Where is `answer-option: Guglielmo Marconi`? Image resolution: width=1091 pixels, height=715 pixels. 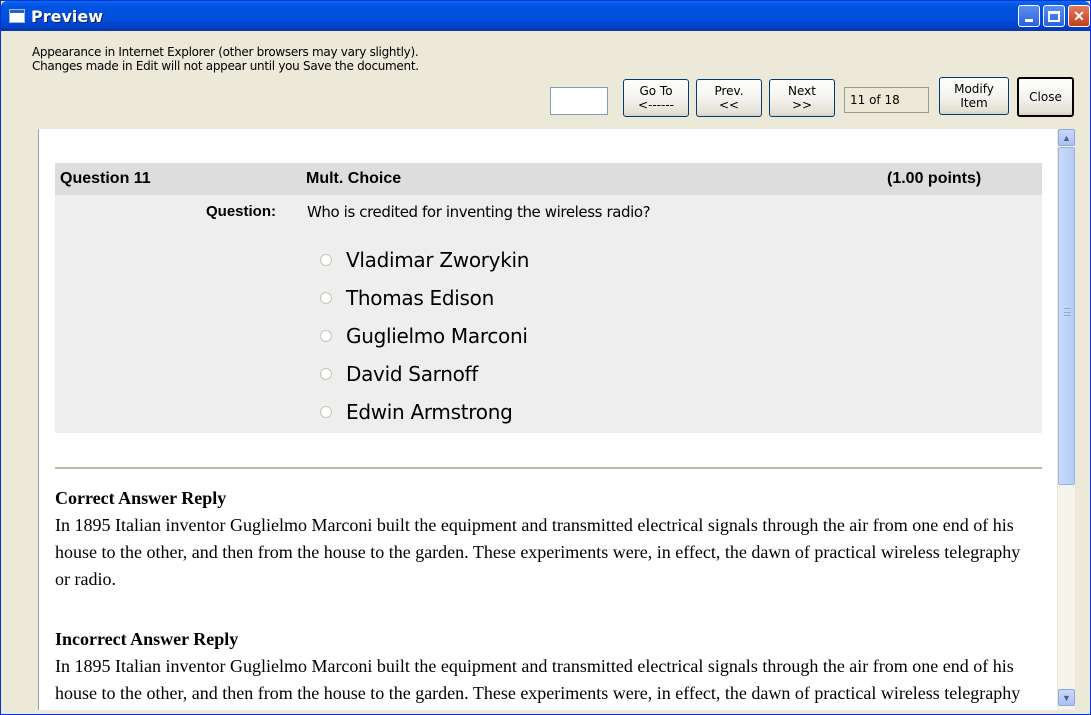
answer-option: Guglielmo Marconi is located at coordinates (424, 336).